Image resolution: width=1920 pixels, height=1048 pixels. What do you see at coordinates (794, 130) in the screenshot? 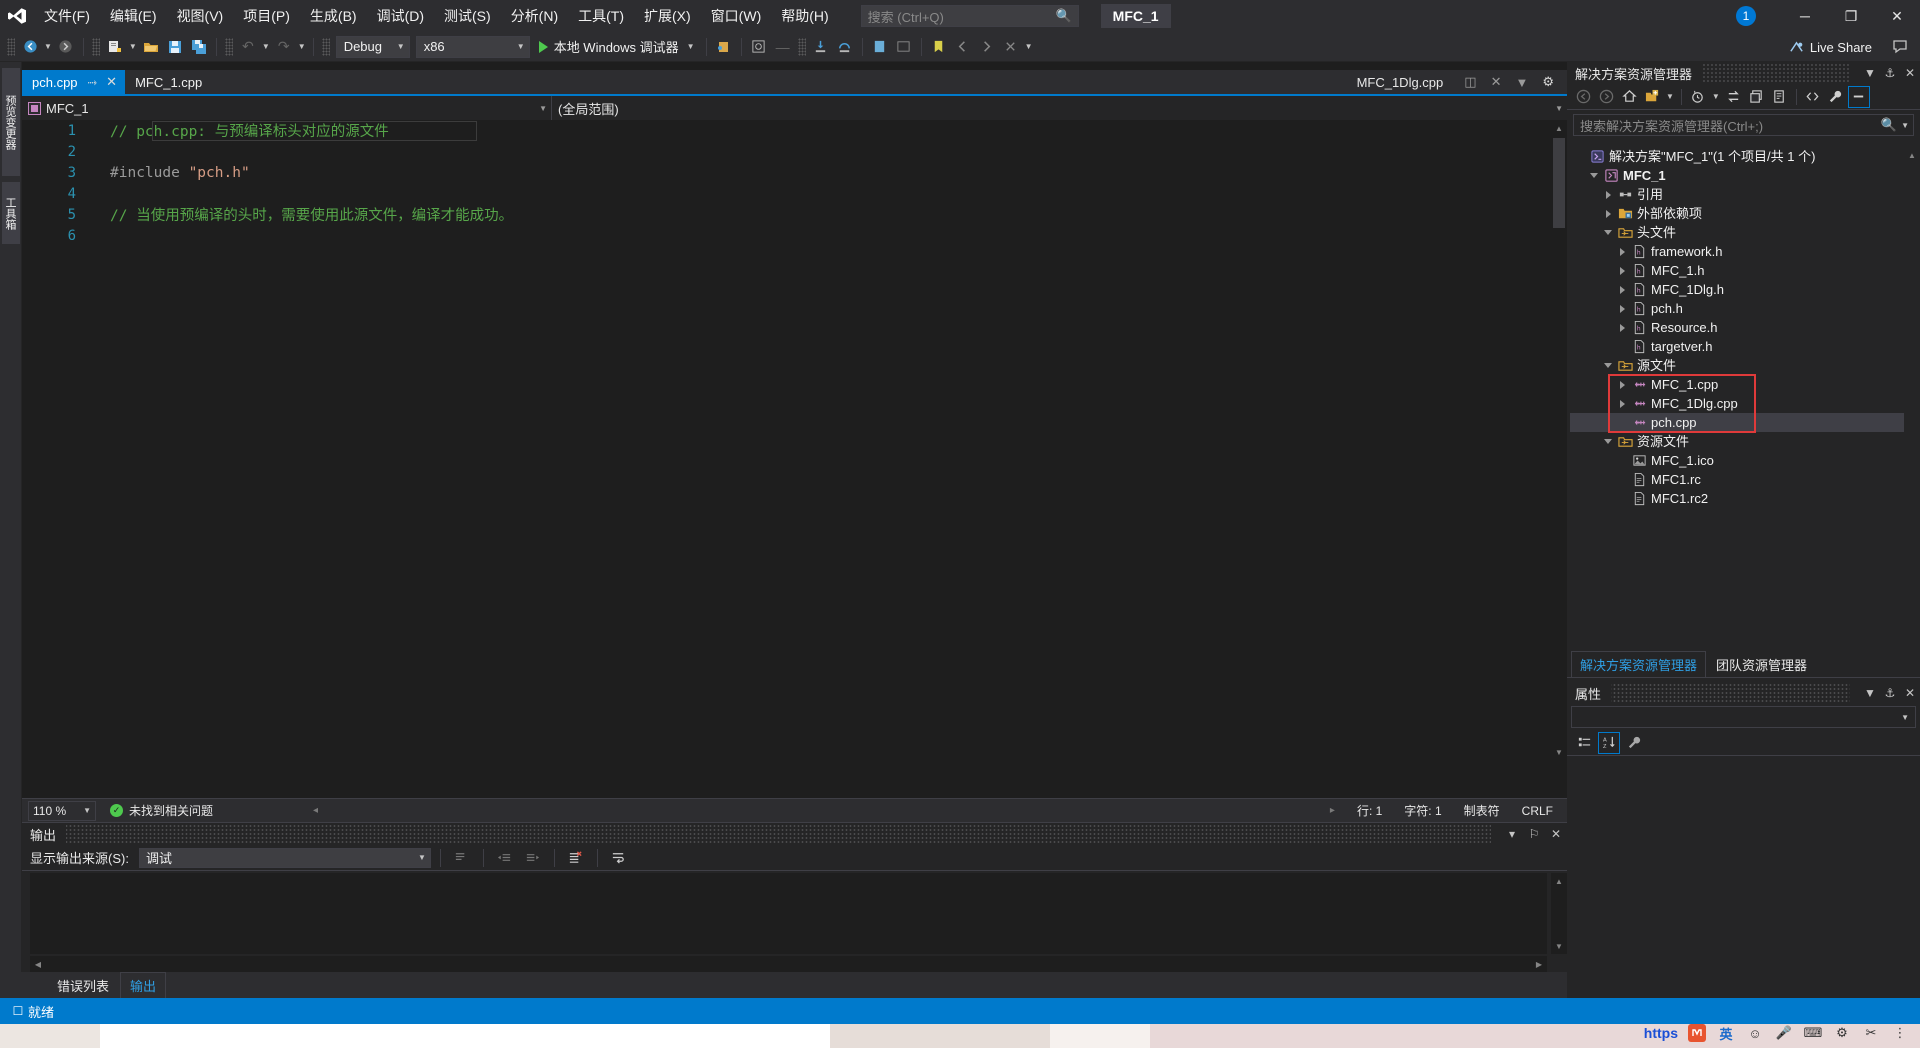
I see `code-line: 1 // pch.cpp: 与预编译标头对应的源文件` at bounding box center [794, 130].